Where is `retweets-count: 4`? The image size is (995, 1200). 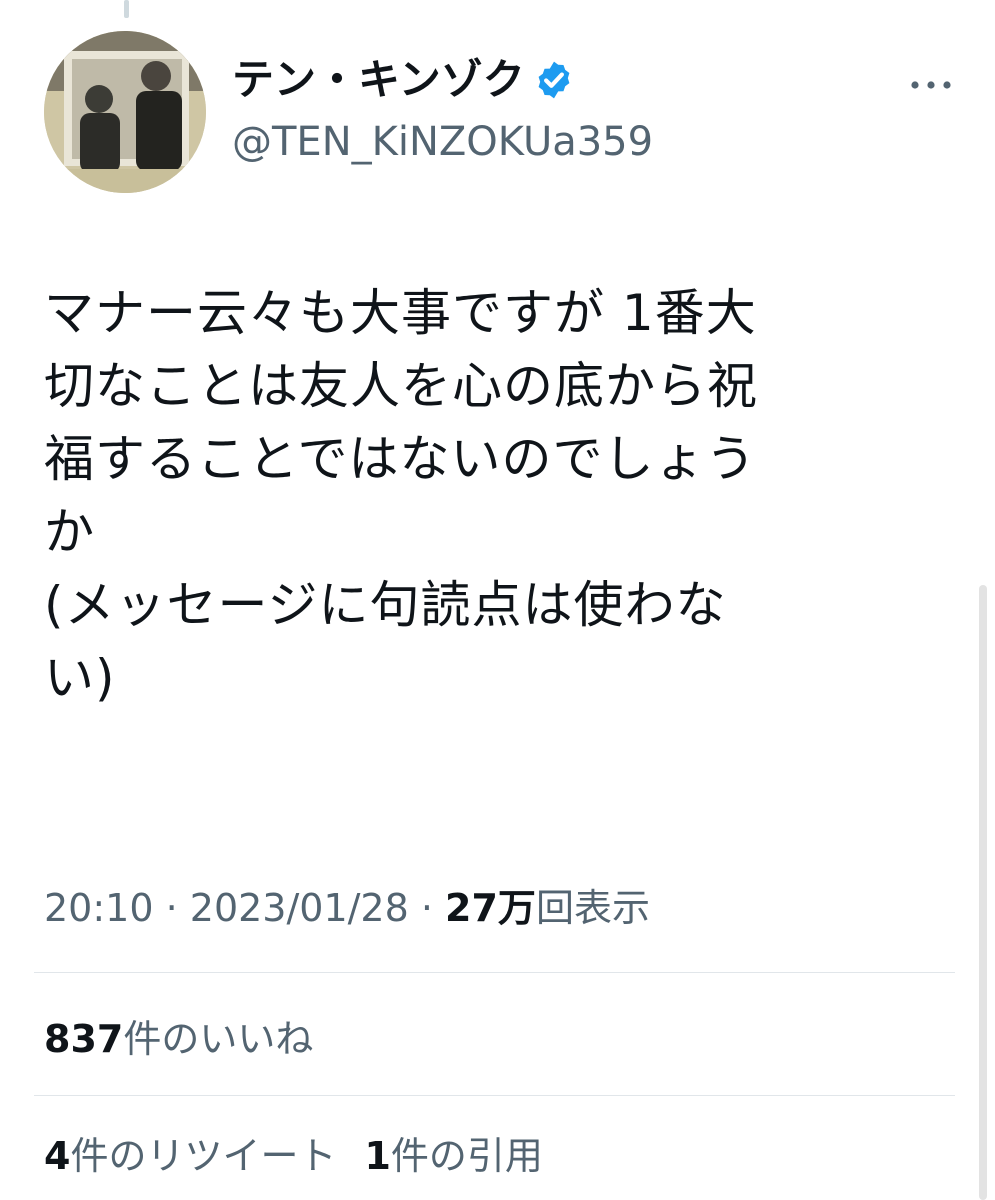
retweets-count: 4 is located at coordinates (57, 1156).